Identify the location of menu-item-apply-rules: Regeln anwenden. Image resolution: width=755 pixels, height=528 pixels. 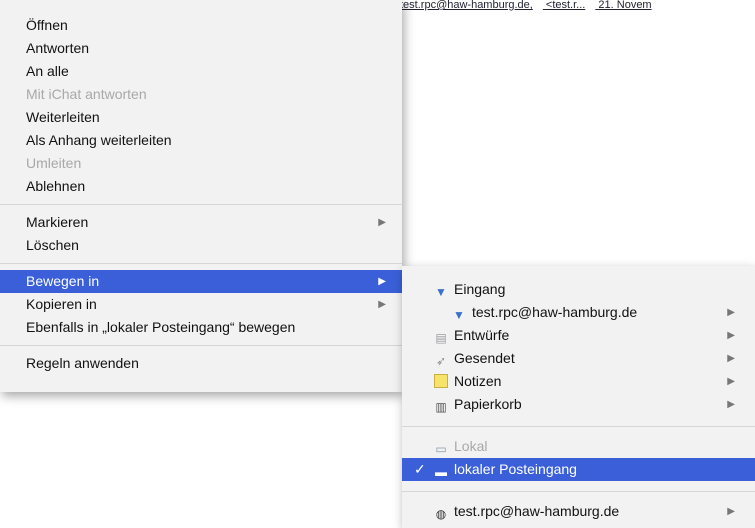
(201, 363).